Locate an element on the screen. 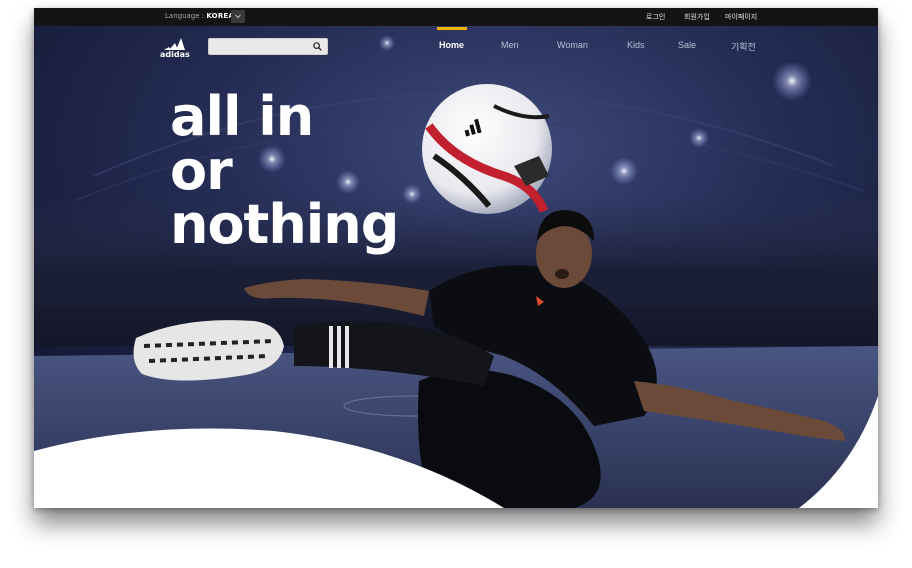 The width and height of the screenshot is (912, 568). headline-line-3: nothing is located at coordinates (284, 224).